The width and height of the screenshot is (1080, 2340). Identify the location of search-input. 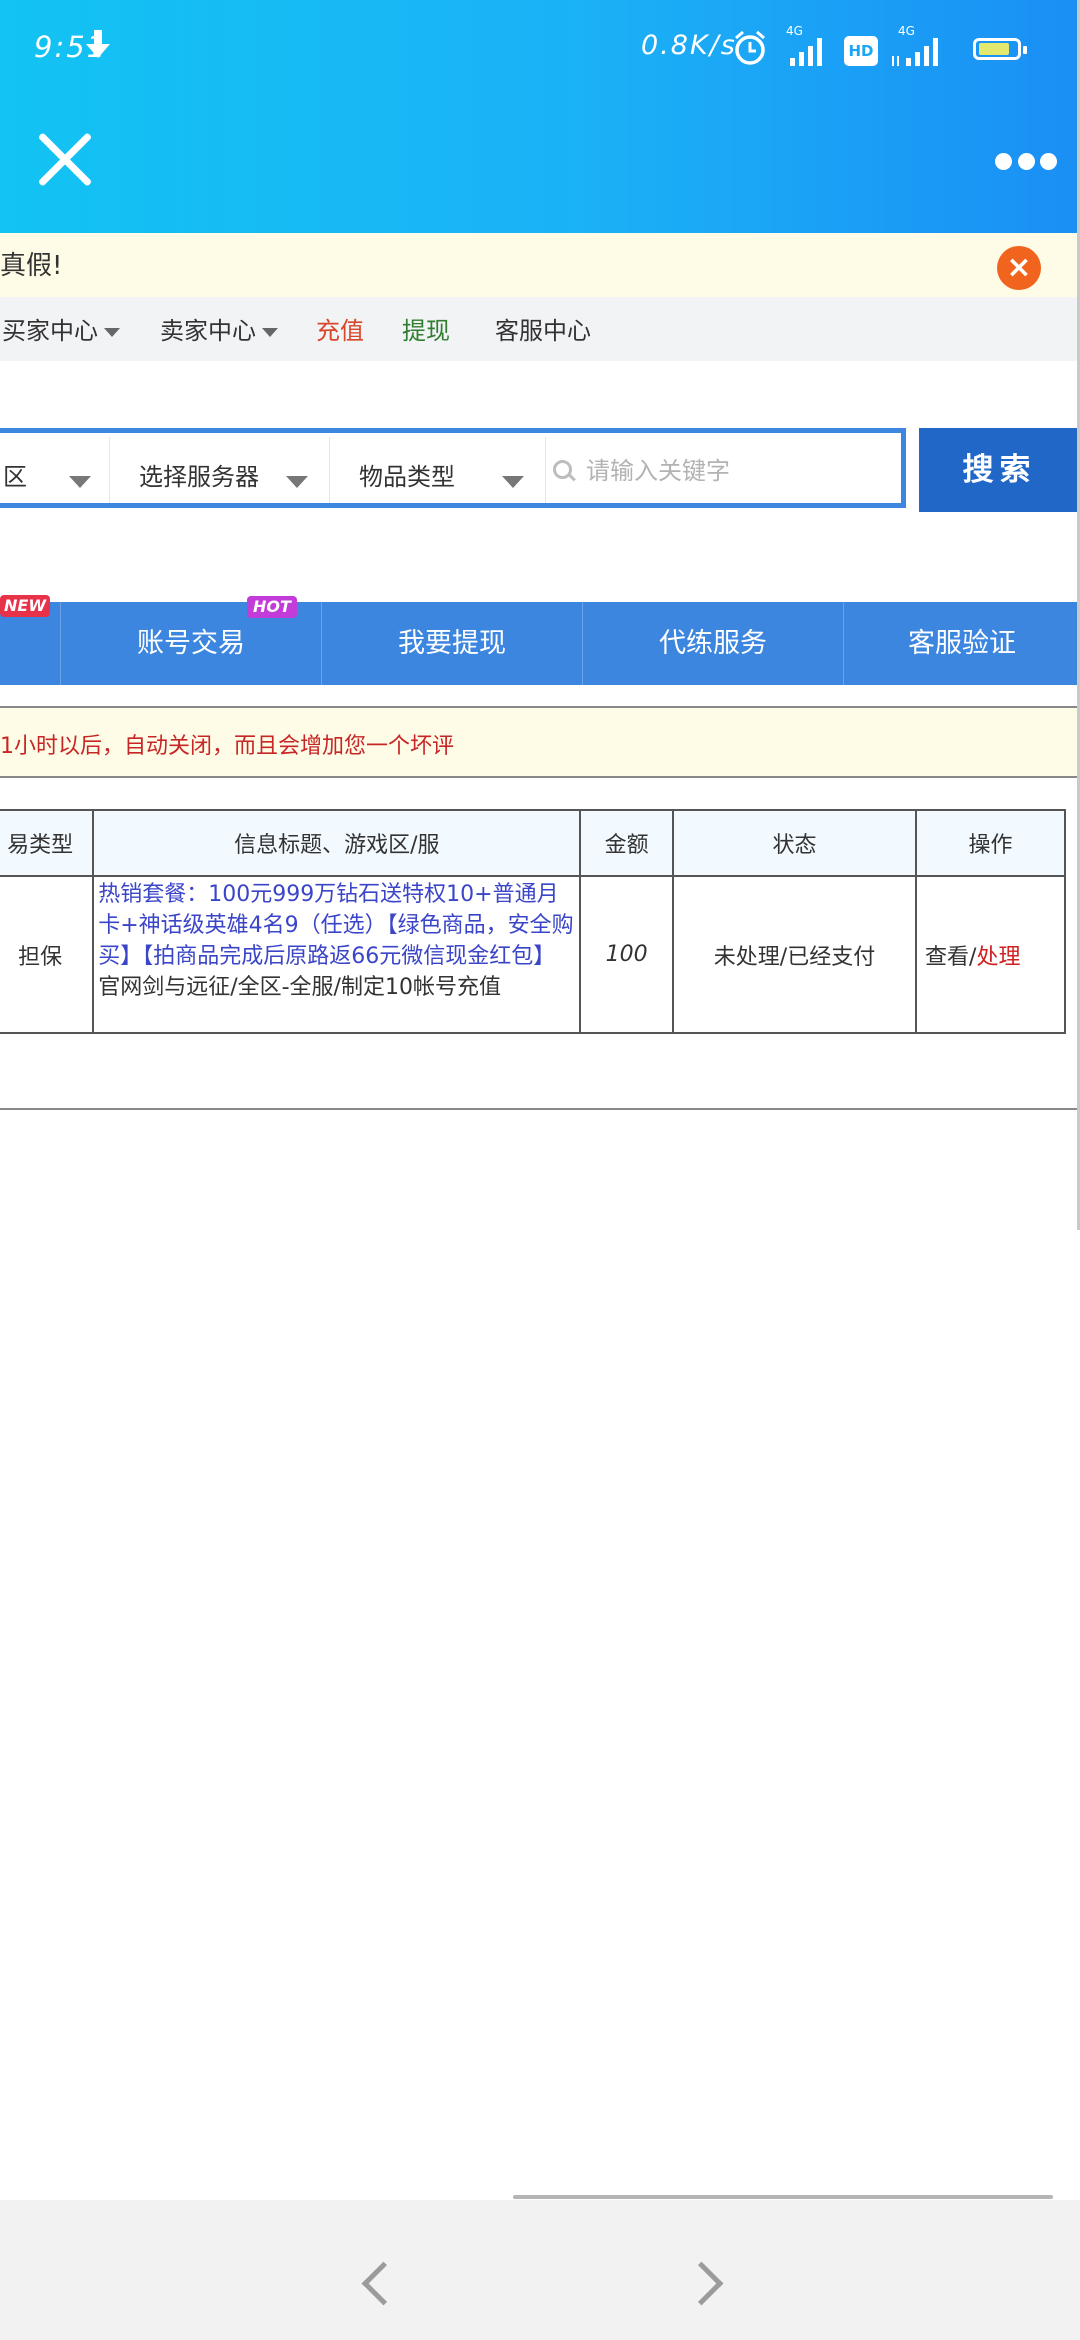
(736, 471).